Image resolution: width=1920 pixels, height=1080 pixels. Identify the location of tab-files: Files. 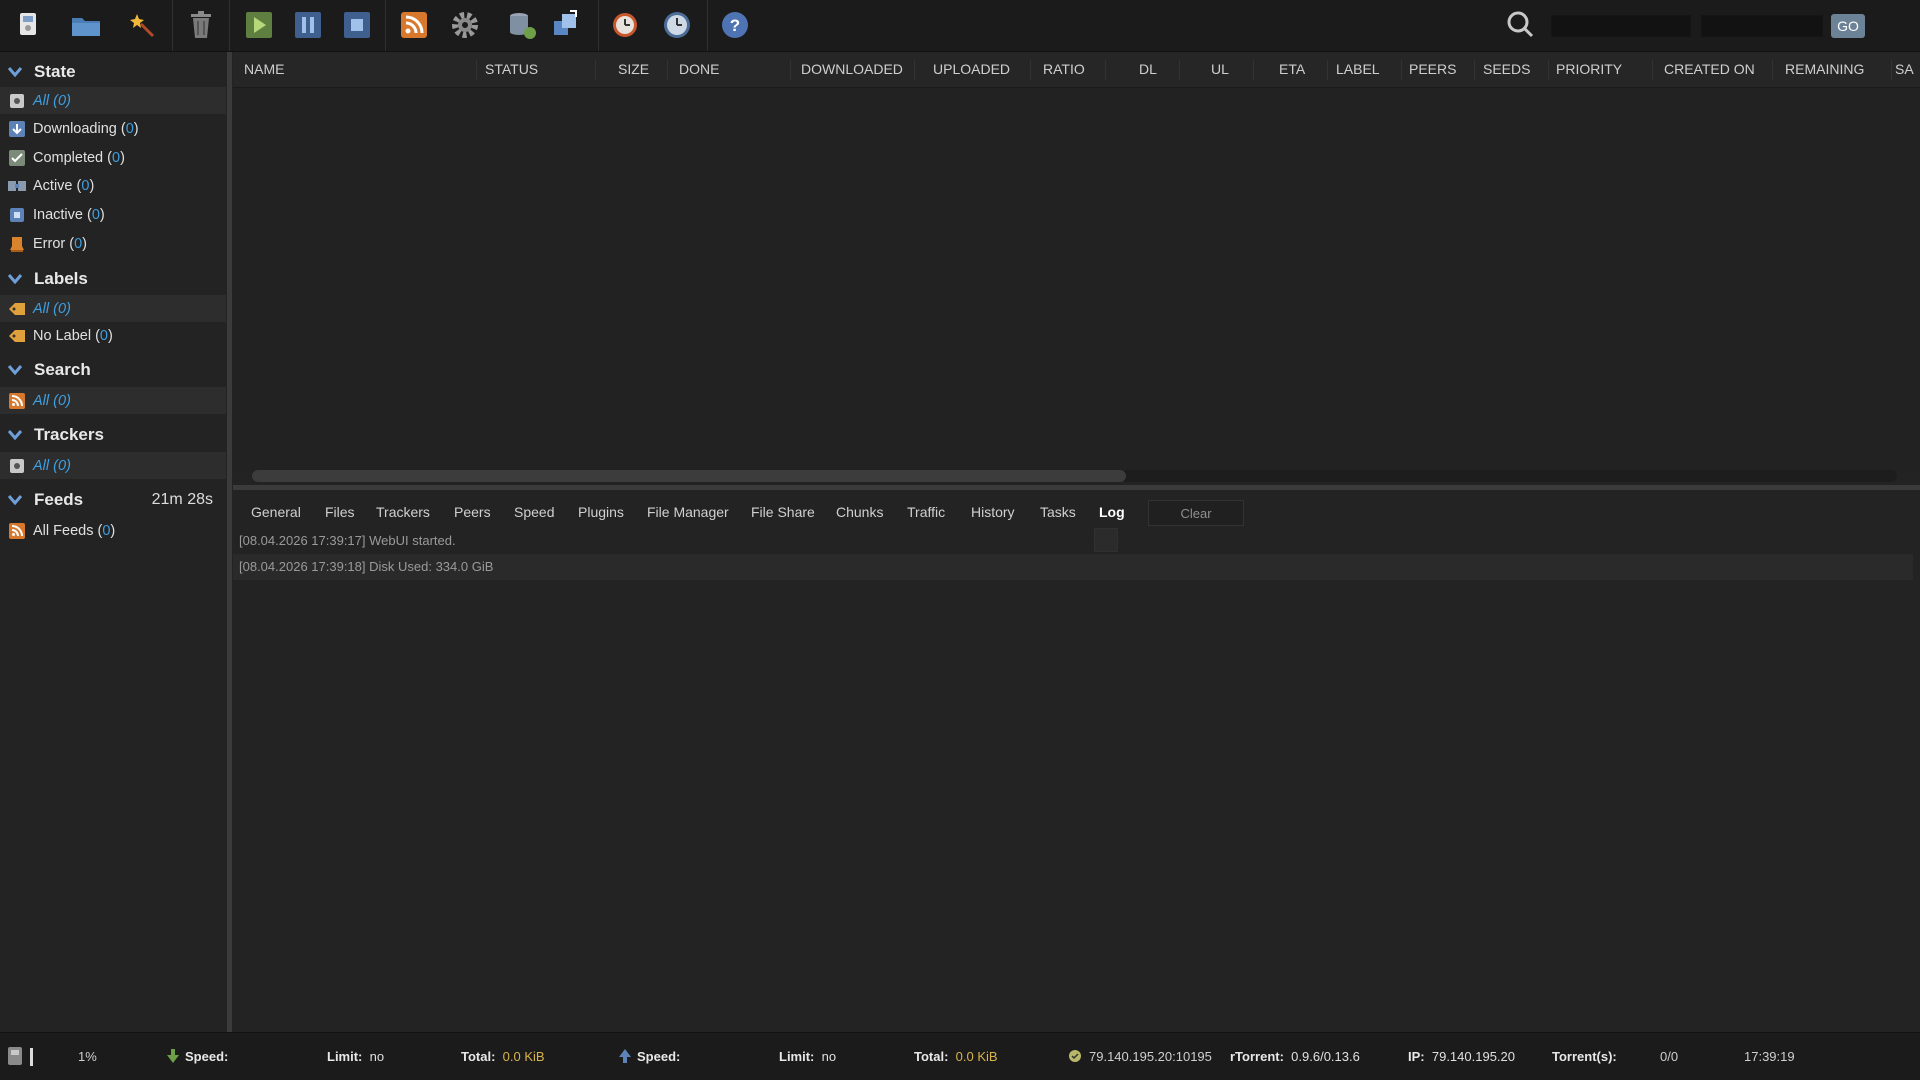
(340, 514).